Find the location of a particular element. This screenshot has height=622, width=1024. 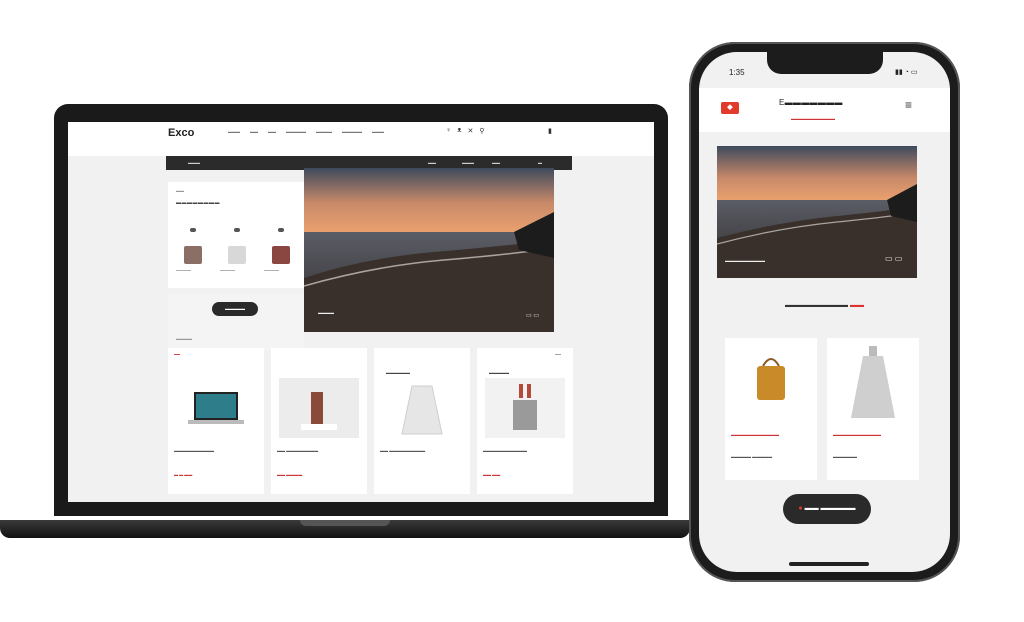

hero-caption: ▬▬▬▬▬▬▬▬▬▬ is located at coordinates (745, 260).